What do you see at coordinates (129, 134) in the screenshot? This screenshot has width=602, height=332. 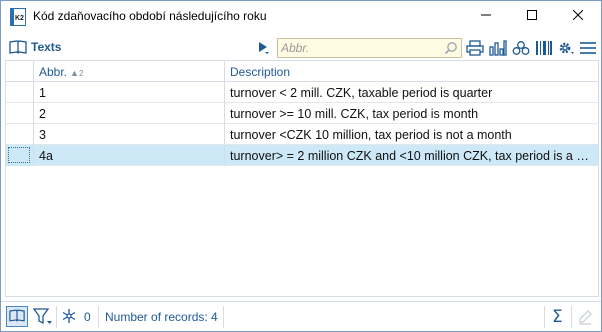 I see `cell-abbr: 3` at bounding box center [129, 134].